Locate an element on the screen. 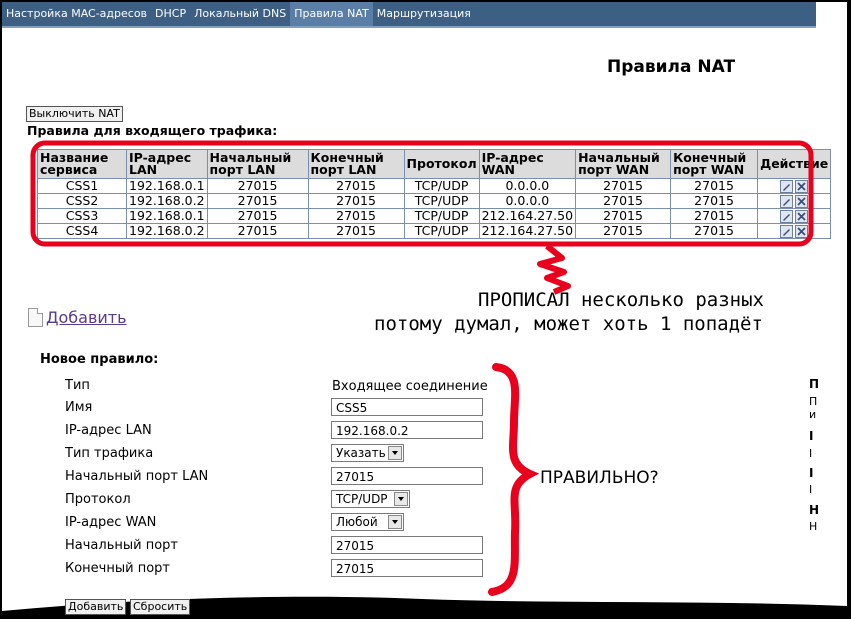 The height and width of the screenshot is (619, 851). lan-start-port-label: Начальный порт LAN is located at coordinates (137, 476).